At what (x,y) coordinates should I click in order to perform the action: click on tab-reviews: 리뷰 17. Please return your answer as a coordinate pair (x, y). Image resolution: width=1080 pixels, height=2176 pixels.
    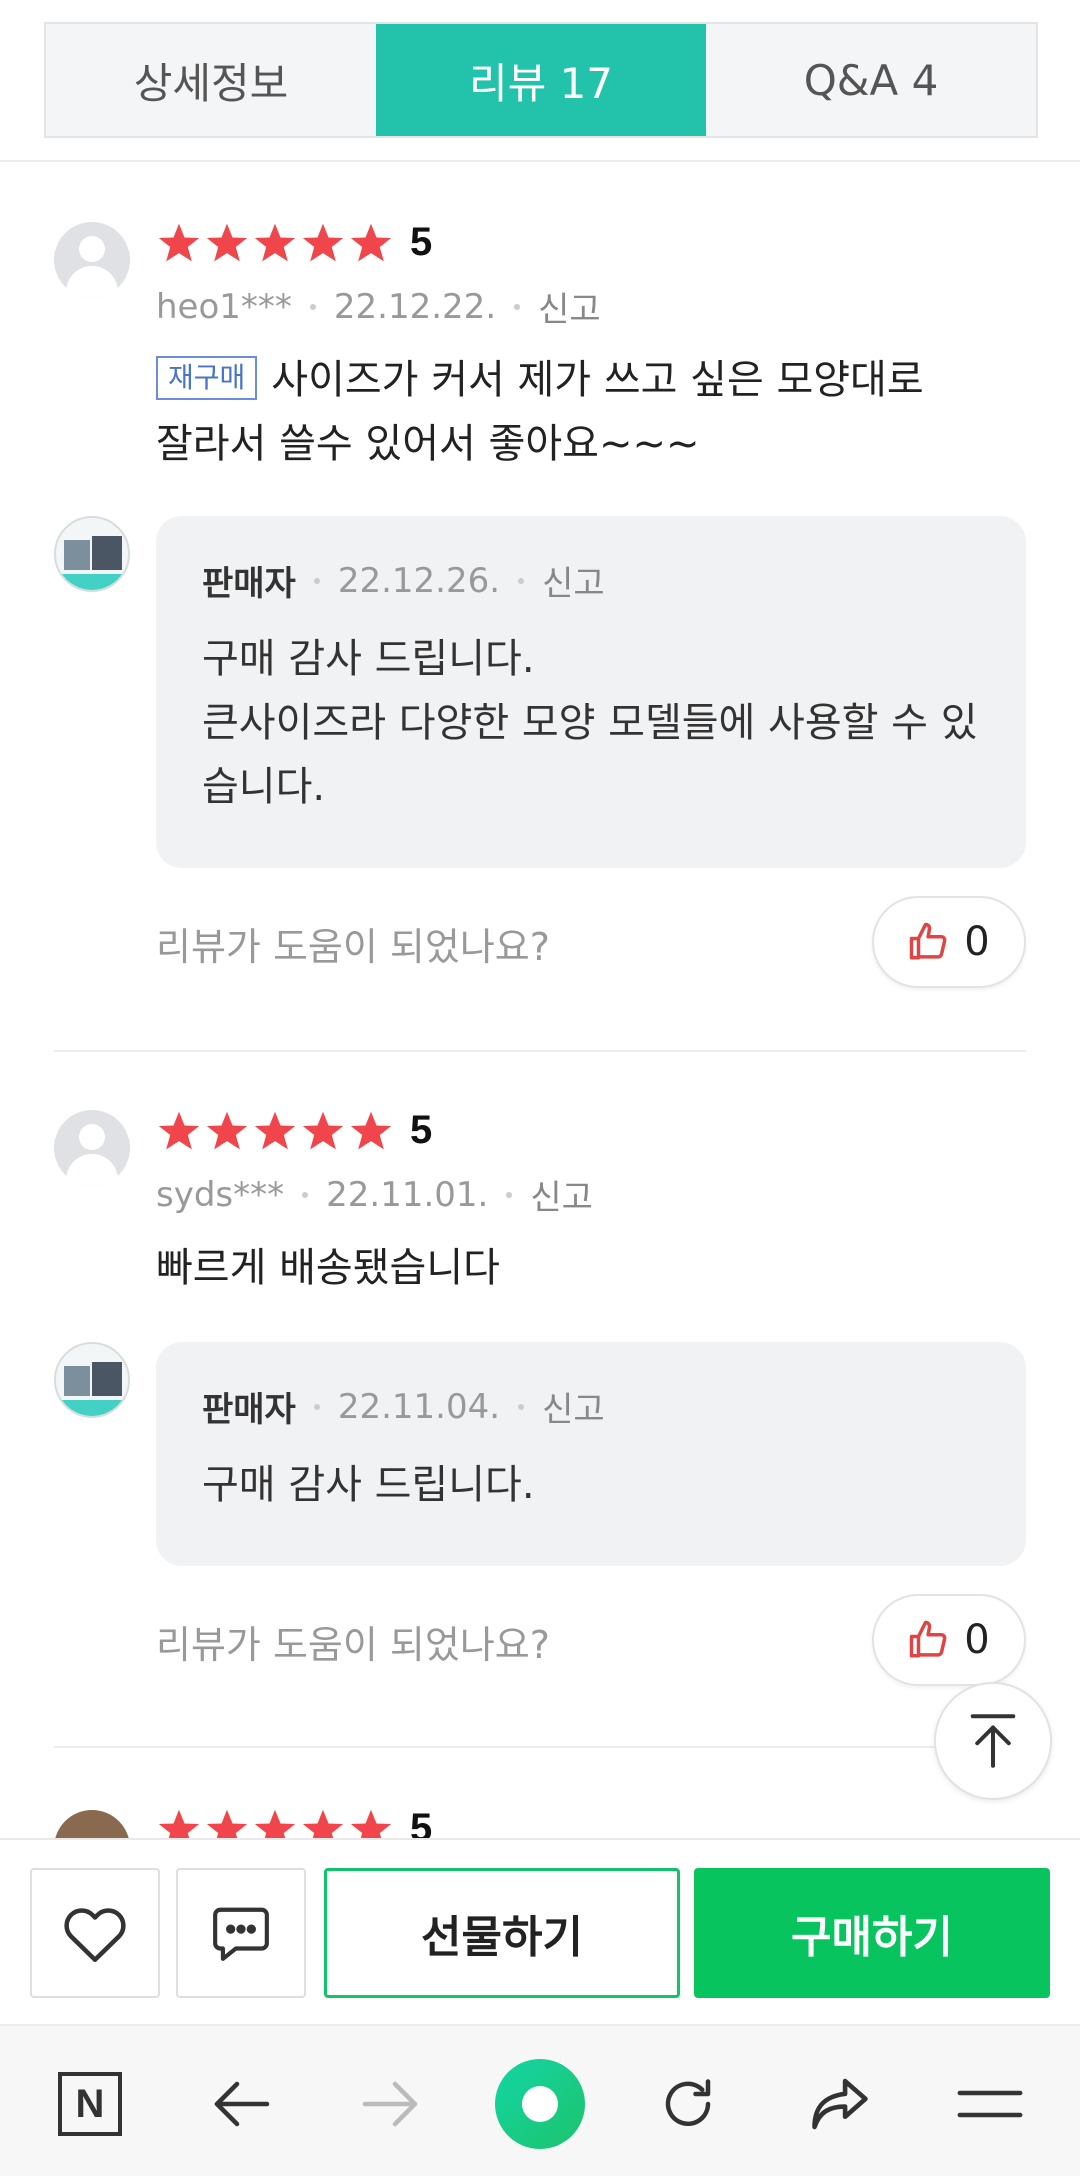
    Looking at the image, I should click on (541, 80).